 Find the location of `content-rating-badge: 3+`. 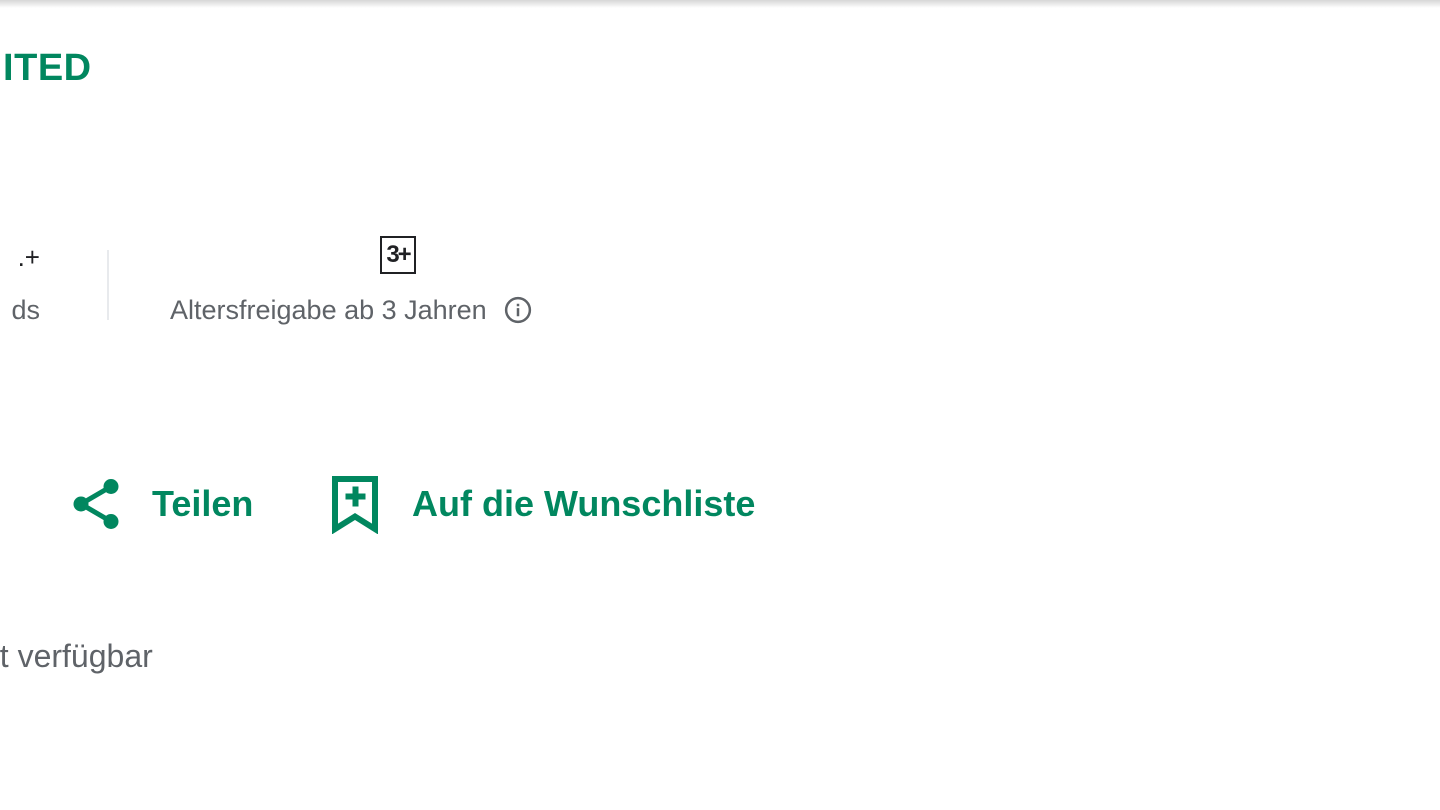

content-rating-badge: 3+ is located at coordinates (398, 255).